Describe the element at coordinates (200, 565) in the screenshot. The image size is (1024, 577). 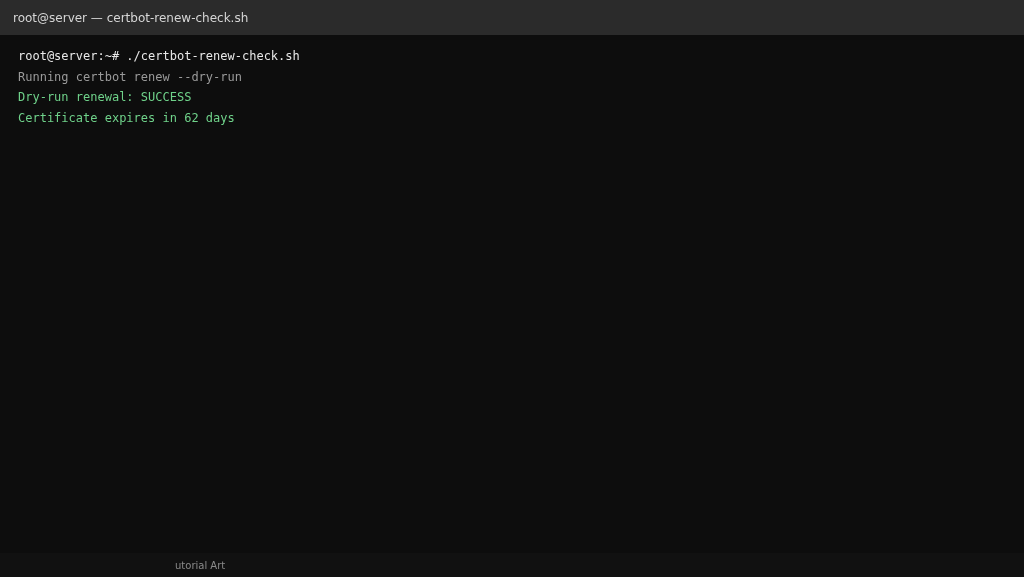
I see `footer-text: utorial Art` at that location.